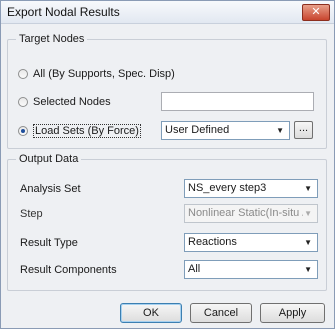  Describe the element at coordinates (197, 130) in the screenshot. I see `load-set-value: User Defined` at that location.